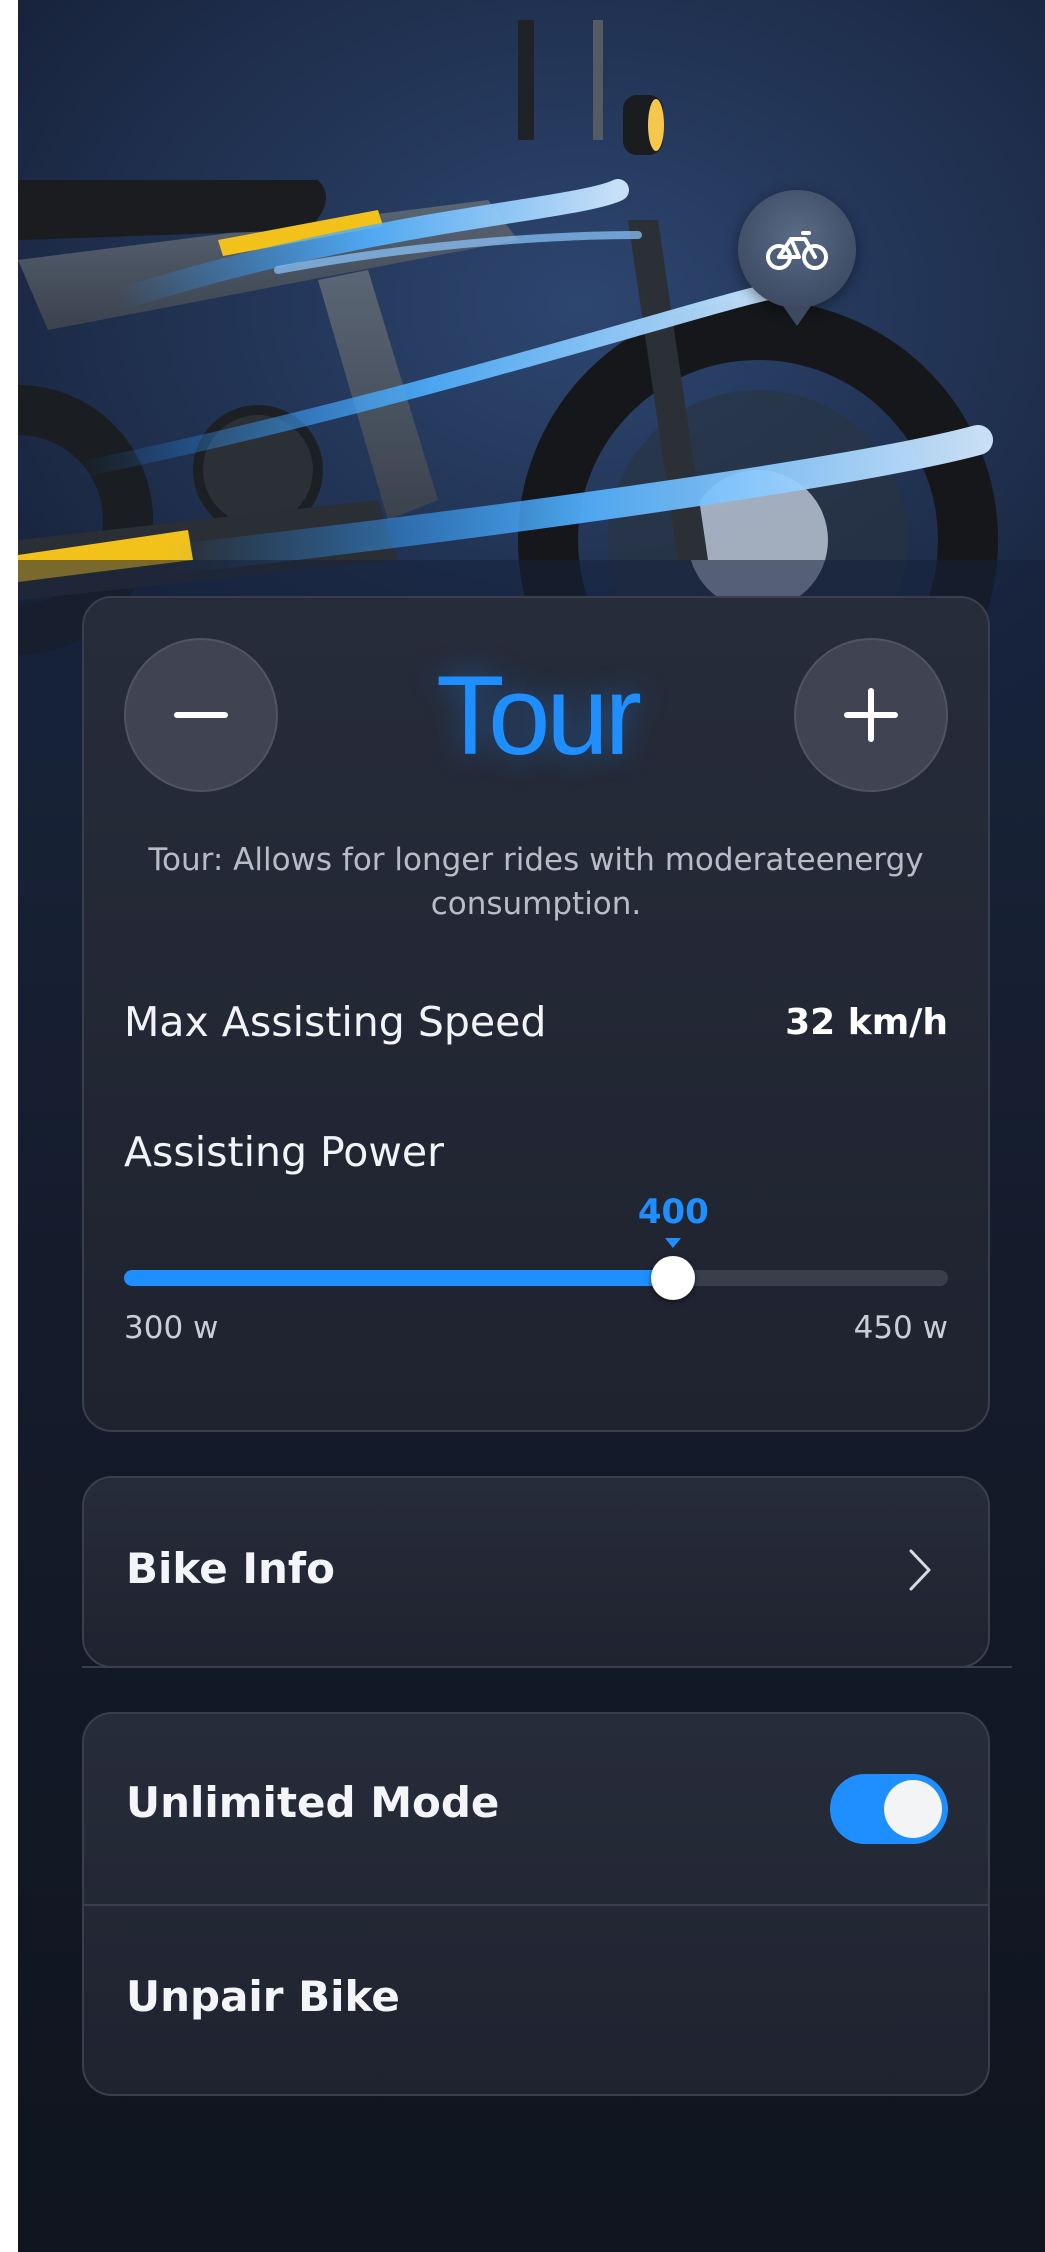 The height and width of the screenshot is (2252, 1045). I want to click on increase-mode-button, so click(871, 715).